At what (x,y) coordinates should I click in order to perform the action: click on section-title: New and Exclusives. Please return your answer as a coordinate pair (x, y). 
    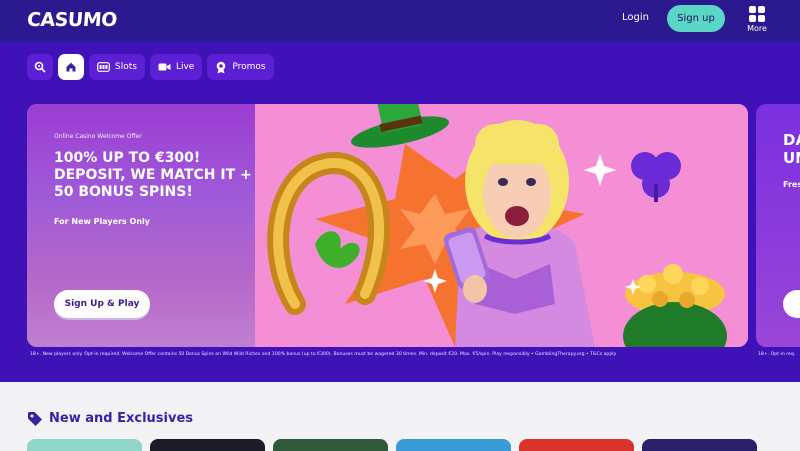
    Looking at the image, I should click on (121, 418).